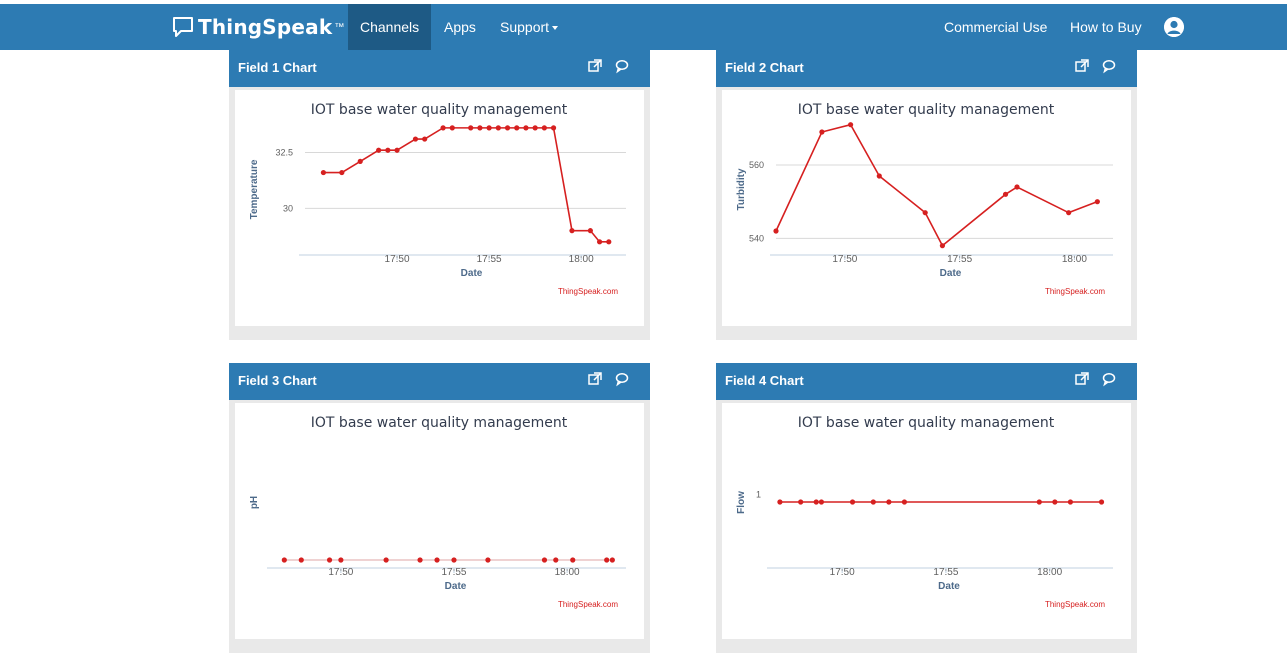 This screenshot has height=653, width=1287. I want to click on nav-support: Support, so click(529, 27).